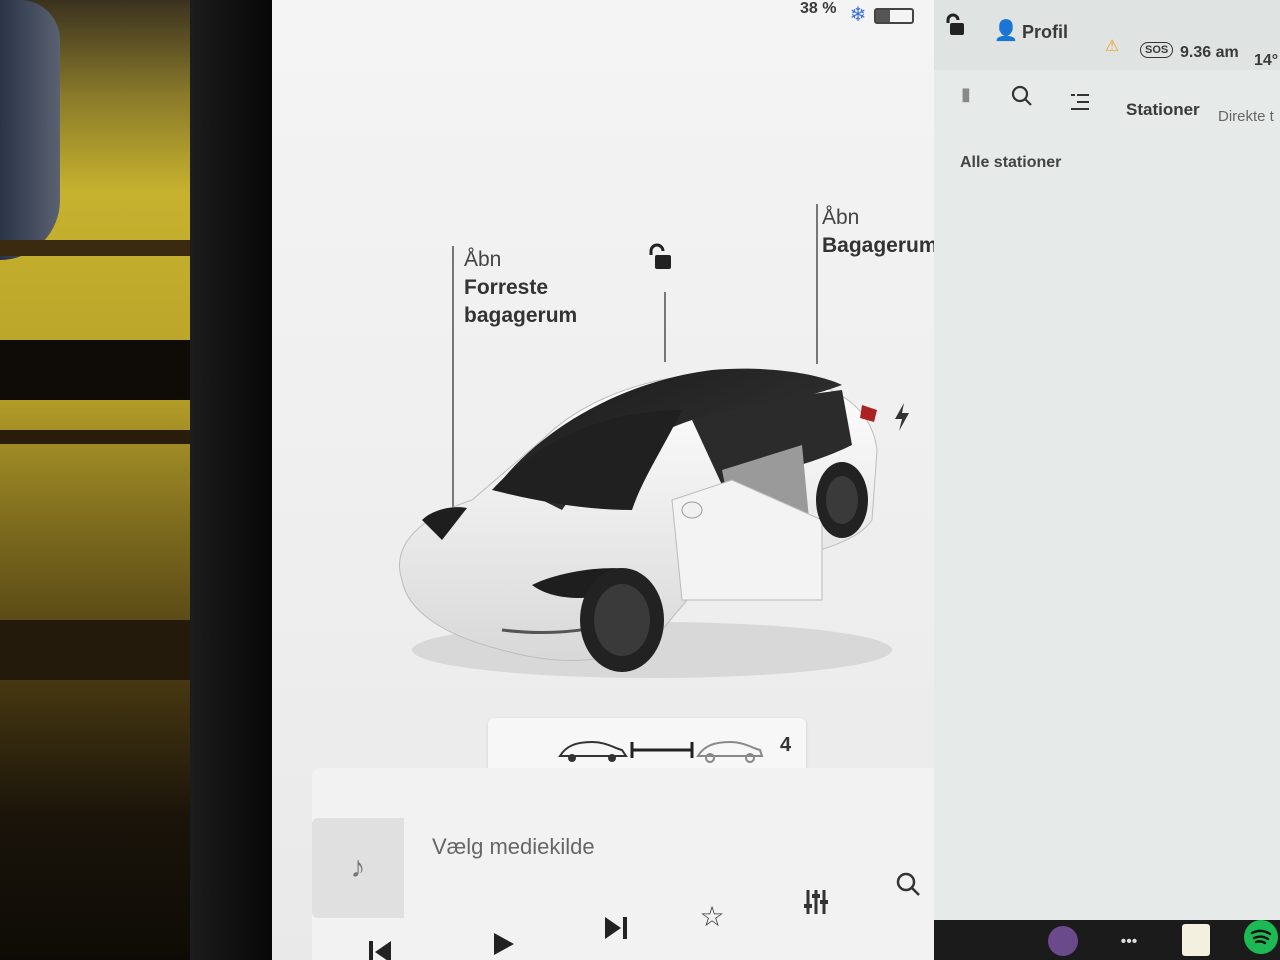  Describe the element at coordinates (786, 745) in the screenshot. I see `wiper-speed-value: 4` at that location.